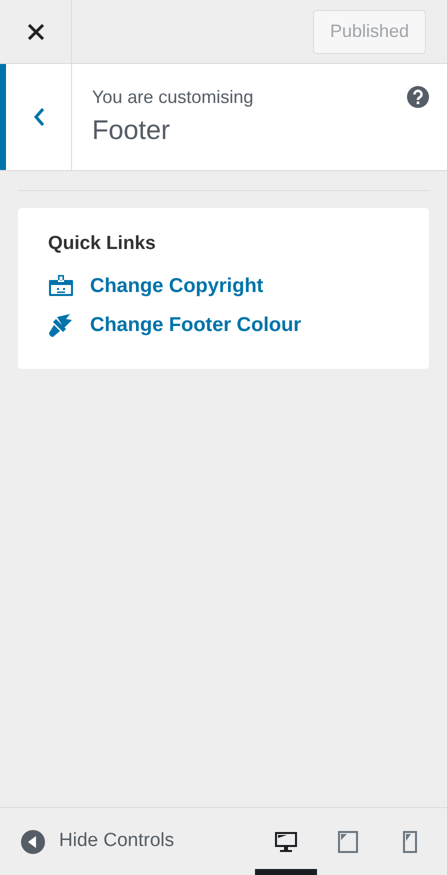  I want to click on desktop-icon, so click(286, 842).